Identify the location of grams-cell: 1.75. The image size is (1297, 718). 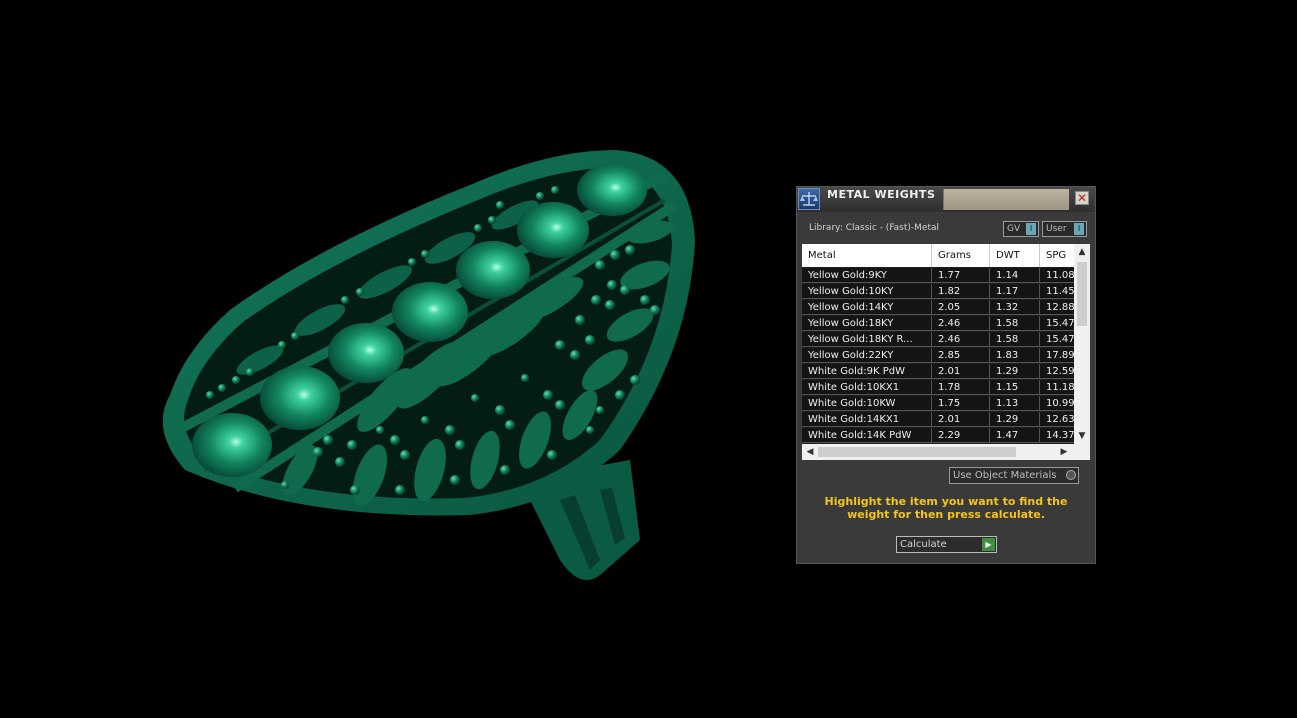
(961, 403).